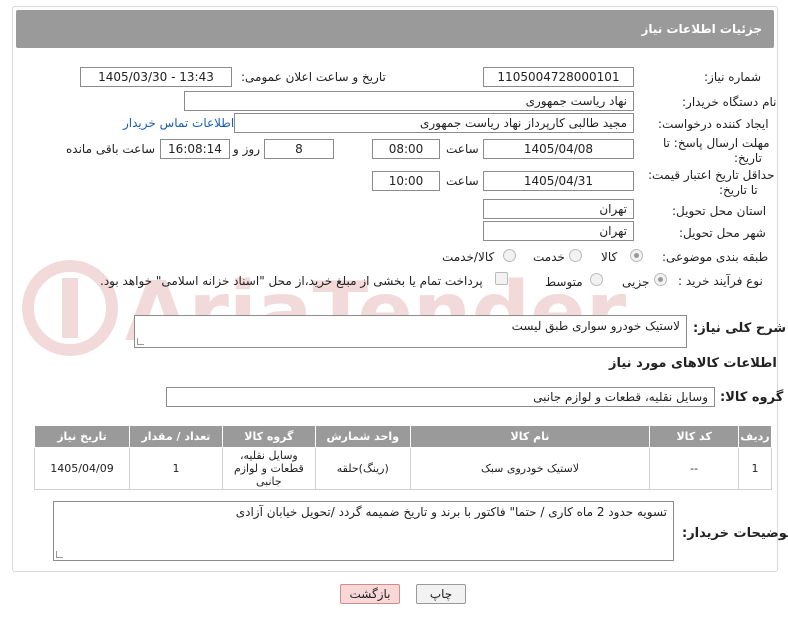 Image resolution: width=788 pixels, height=619 pixels. What do you see at coordinates (713, 124) in the screenshot?
I see `creator-label: ایجاد کننده درخواست:` at bounding box center [713, 124].